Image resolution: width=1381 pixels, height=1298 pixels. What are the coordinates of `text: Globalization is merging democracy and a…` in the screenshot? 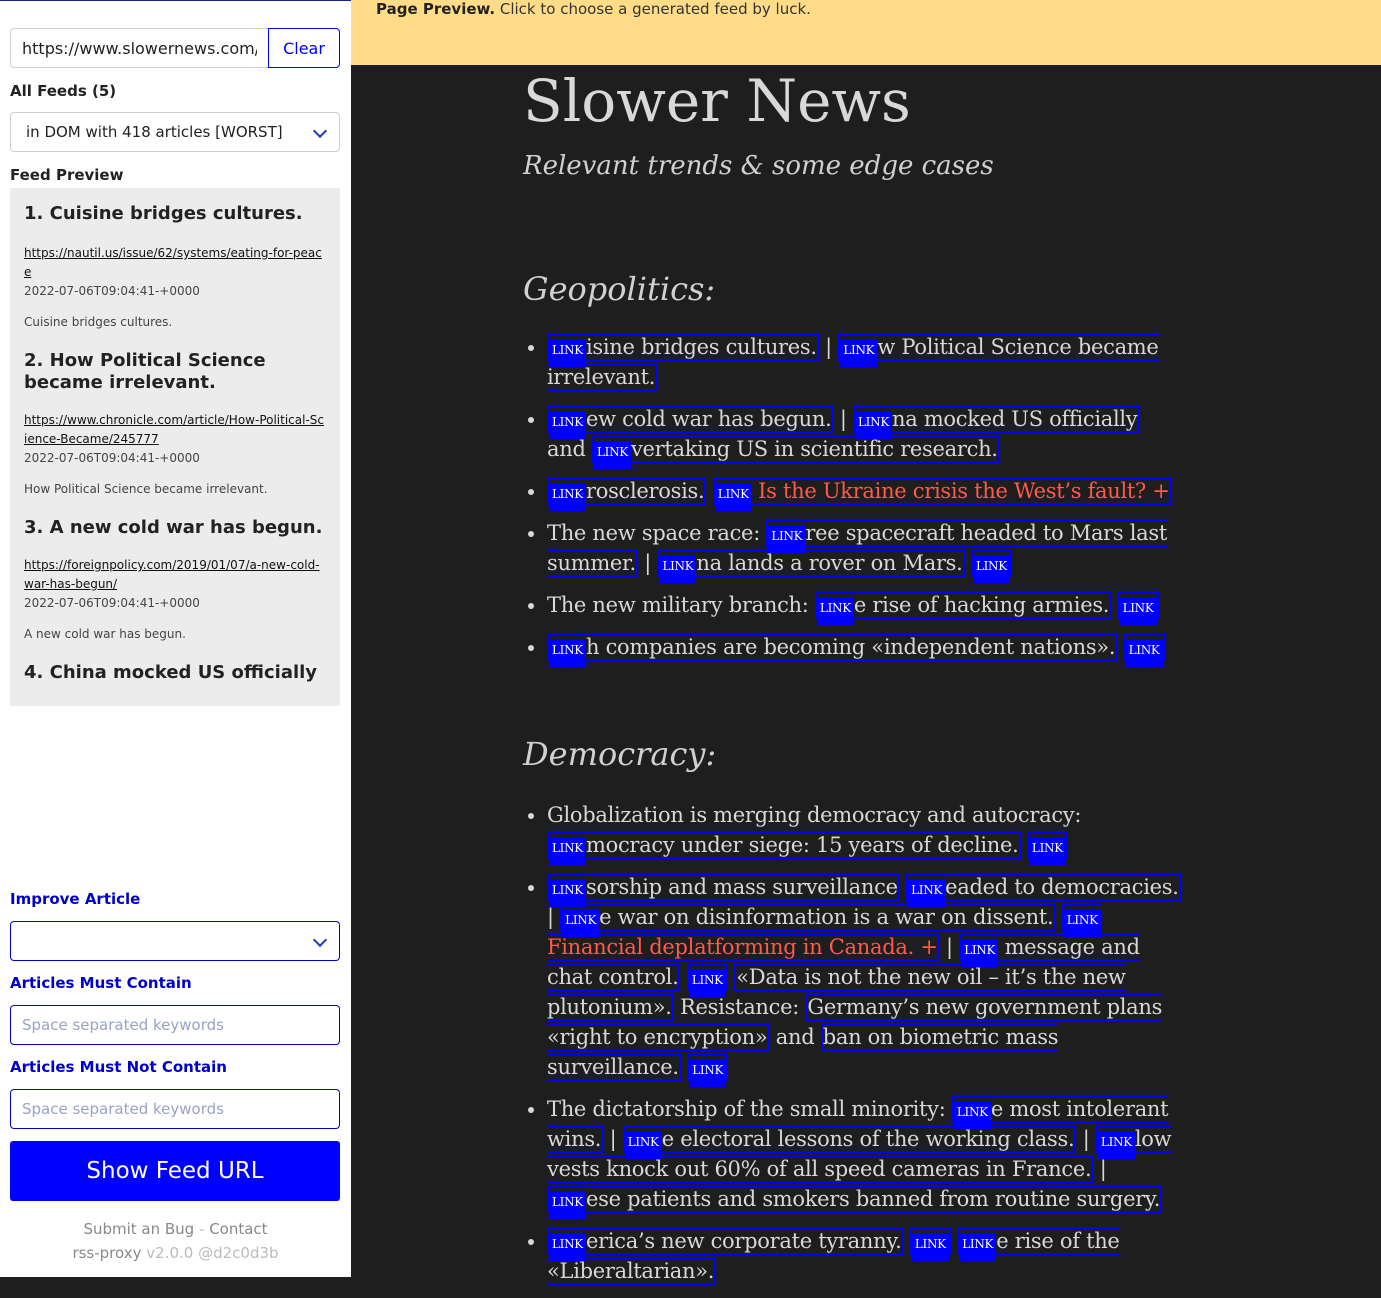 It's located at (814, 815).